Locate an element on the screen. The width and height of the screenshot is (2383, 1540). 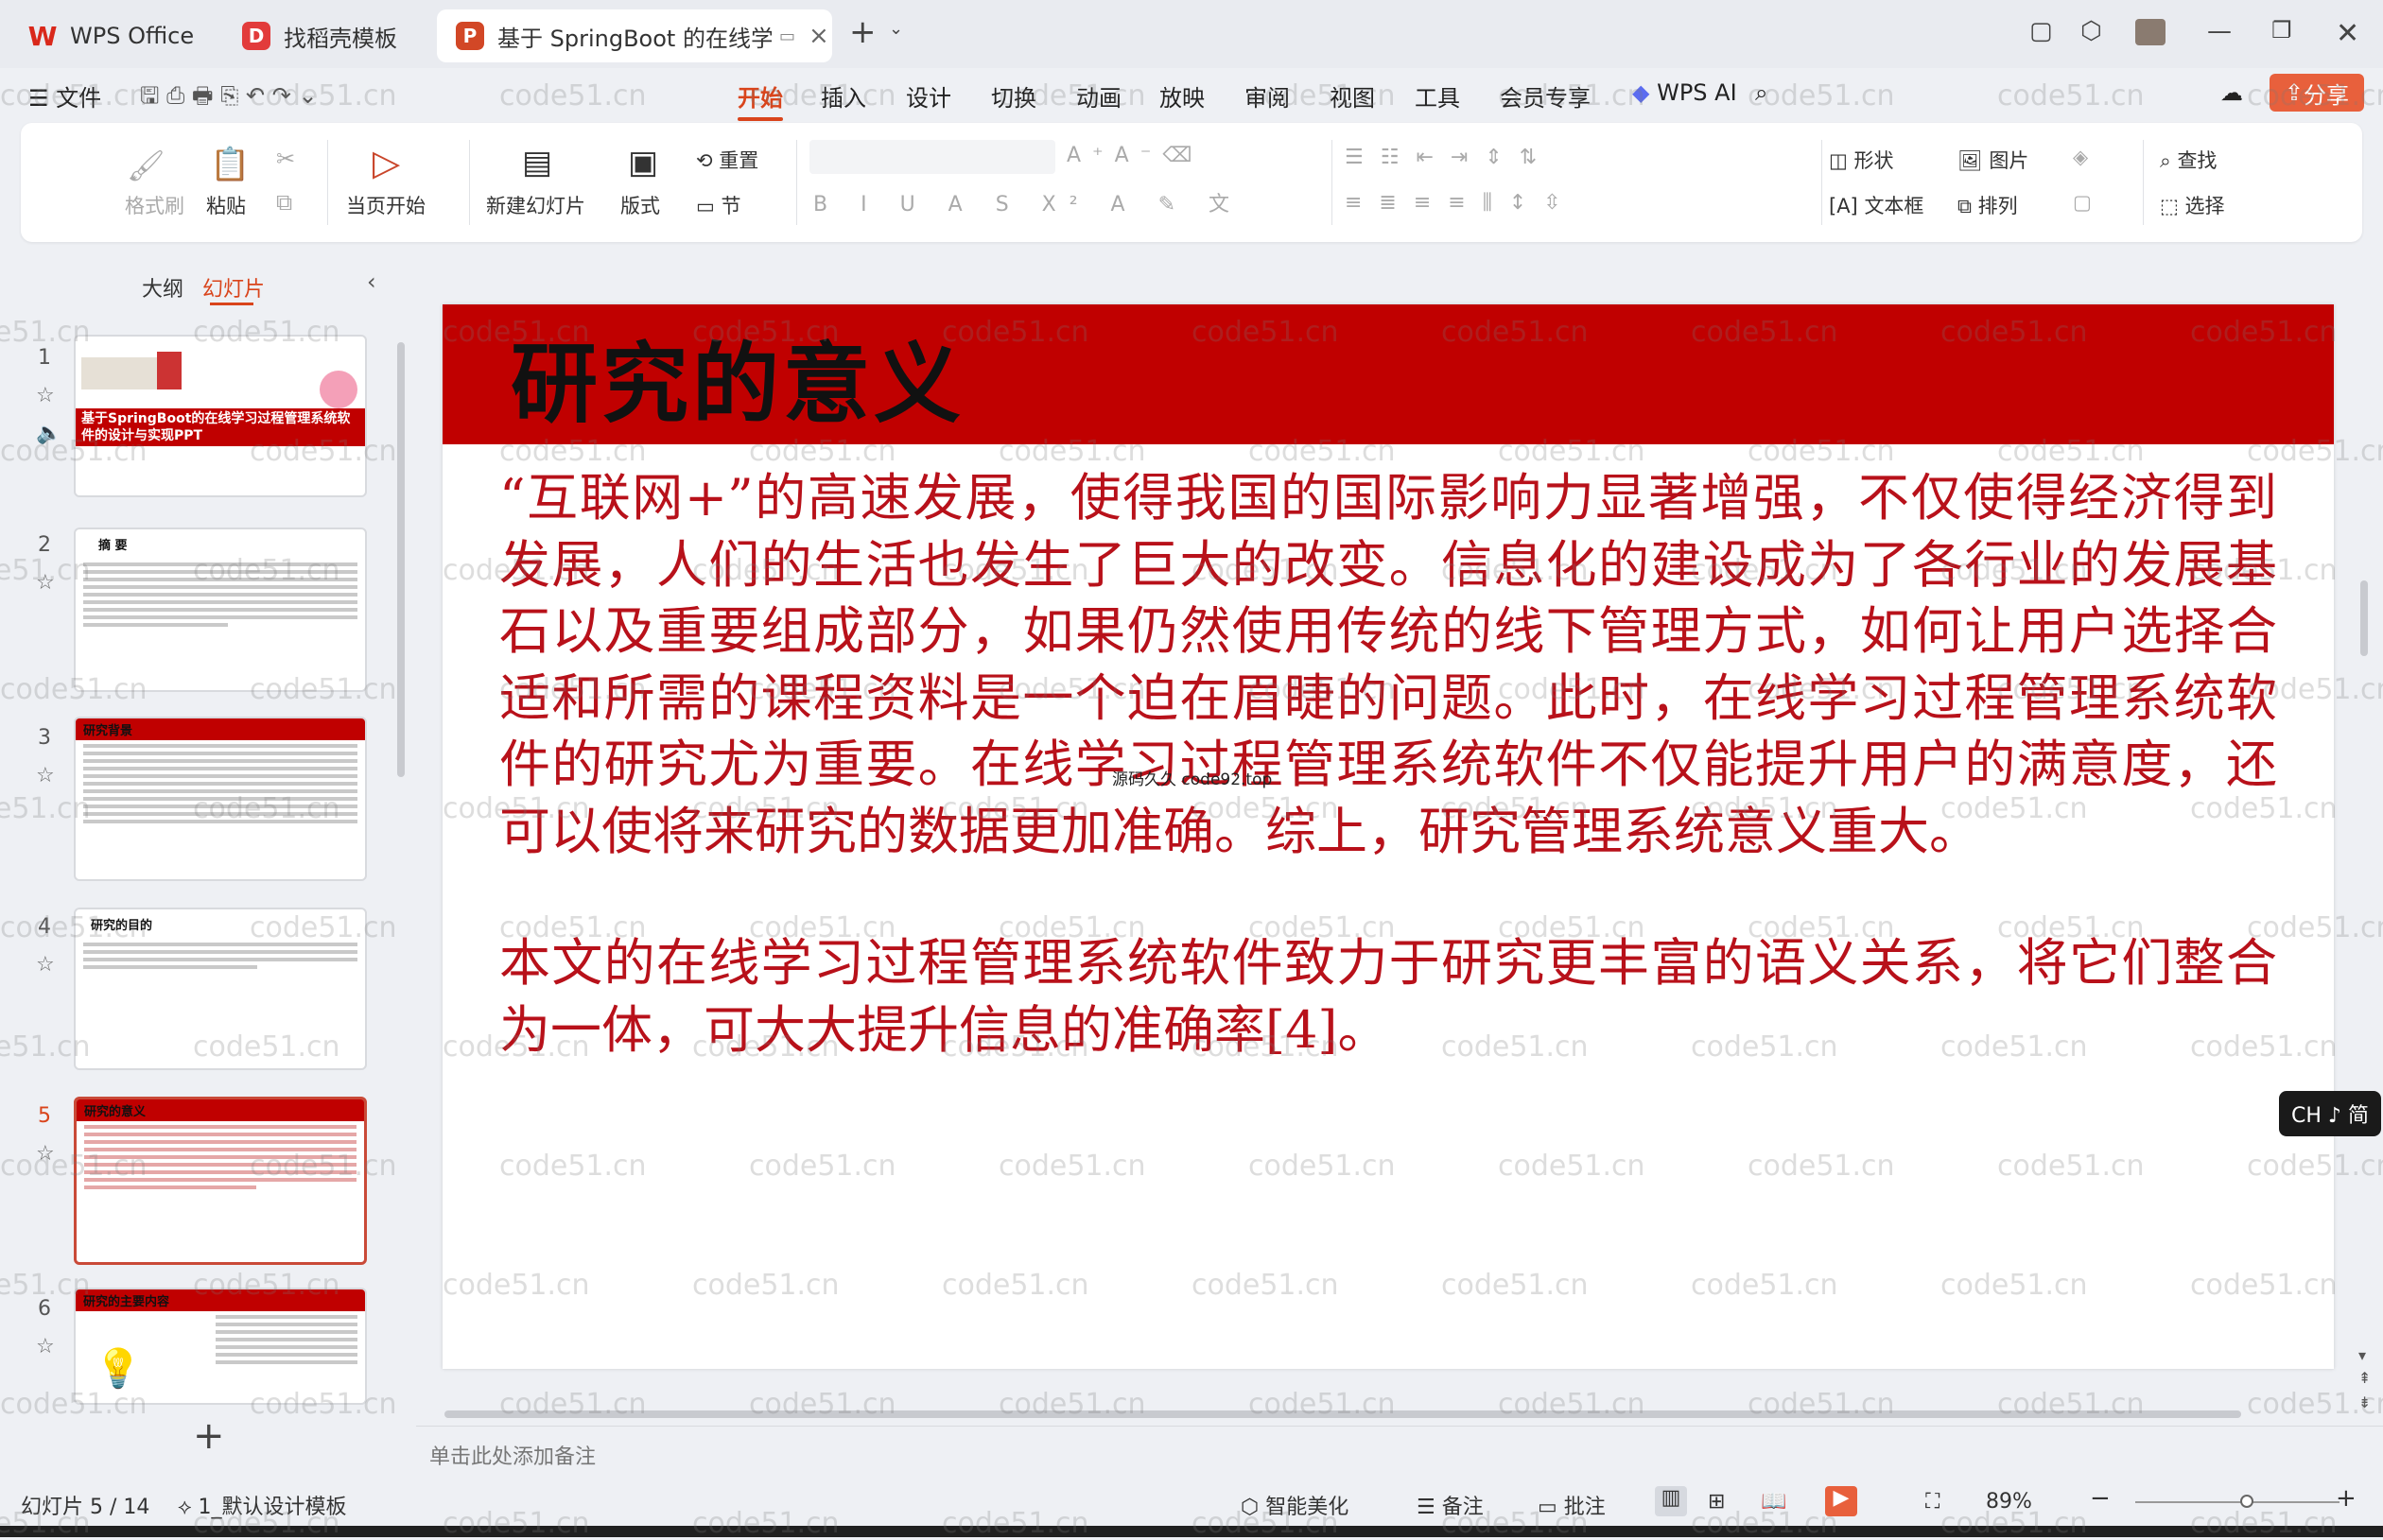
slide-number: 5 is located at coordinates (44, 1116).